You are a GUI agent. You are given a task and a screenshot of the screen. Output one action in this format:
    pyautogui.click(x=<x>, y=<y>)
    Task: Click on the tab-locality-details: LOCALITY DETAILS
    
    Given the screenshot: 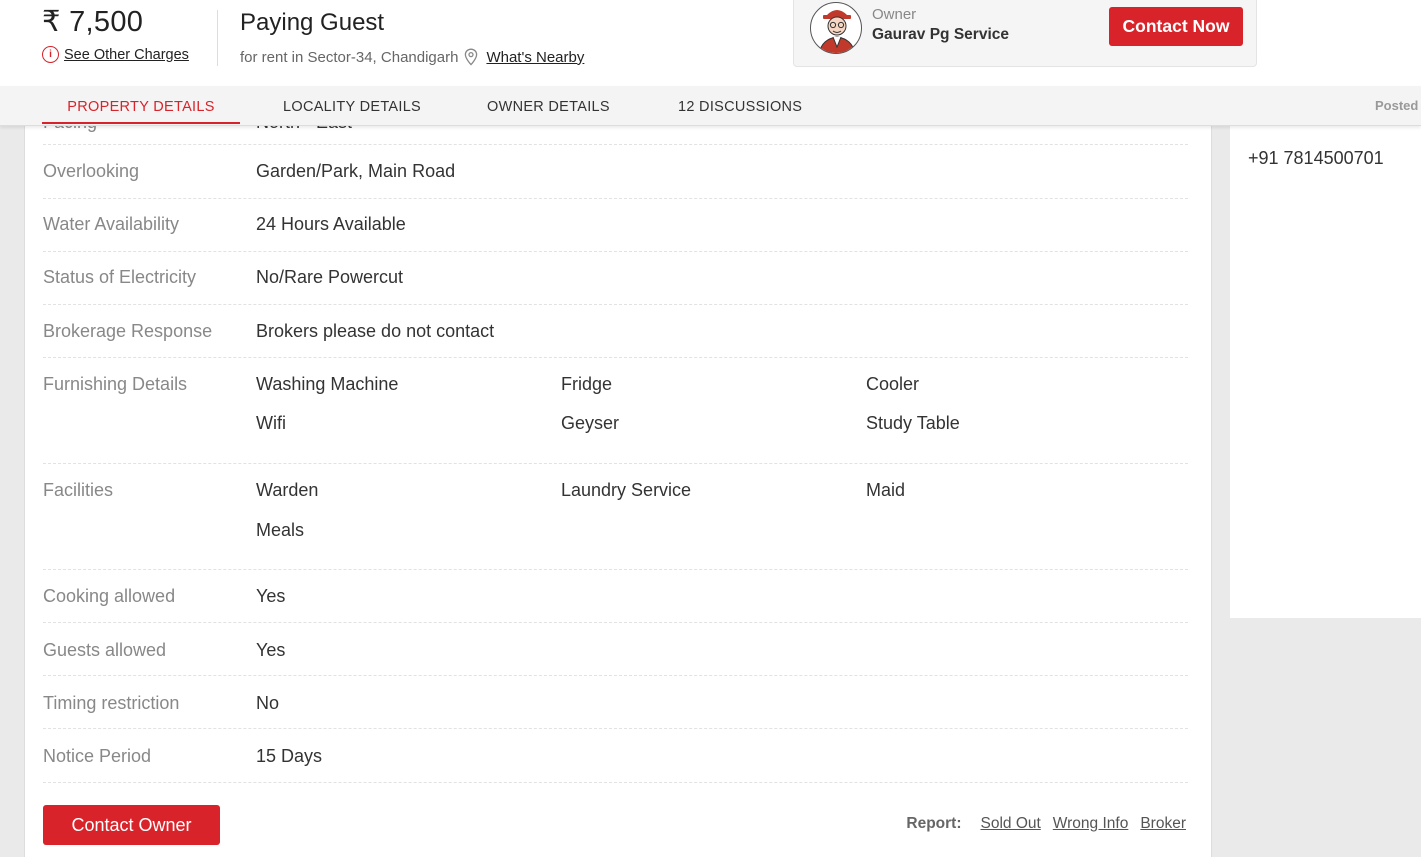 What is the action you would take?
    pyautogui.click(x=352, y=105)
    